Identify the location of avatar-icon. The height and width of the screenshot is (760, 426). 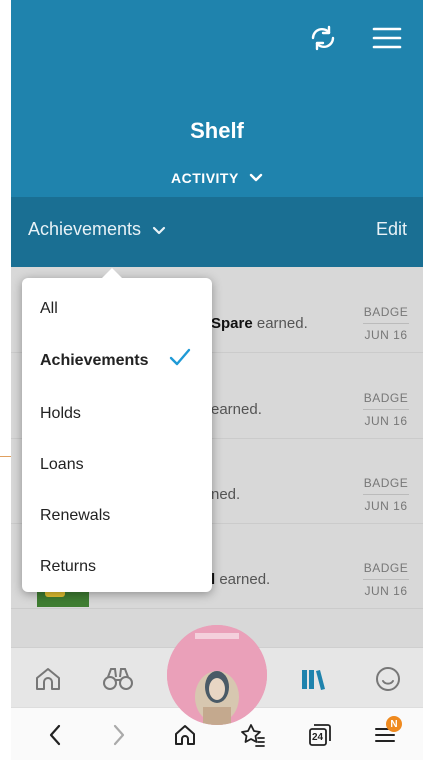
(217, 675).